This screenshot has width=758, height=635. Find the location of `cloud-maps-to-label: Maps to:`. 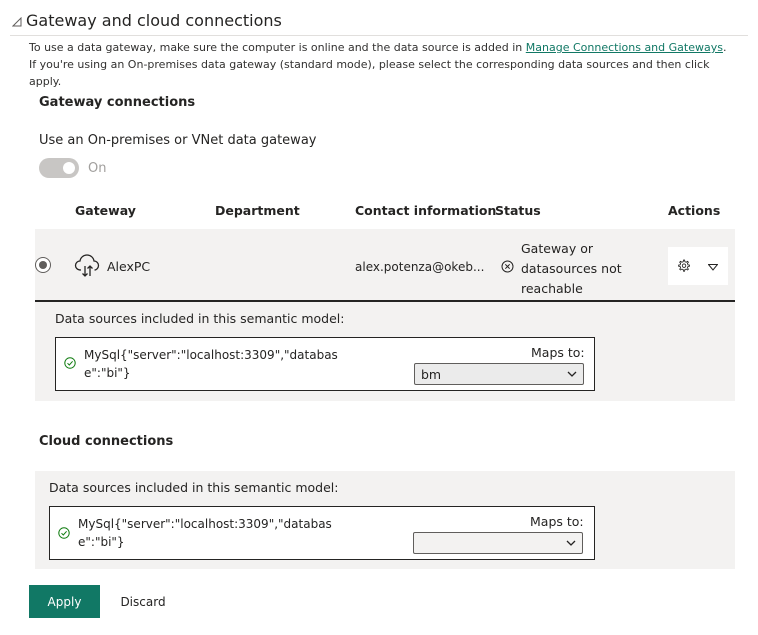

cloud-maps-to-label: Maps to: is located at coordinates (557, 521).